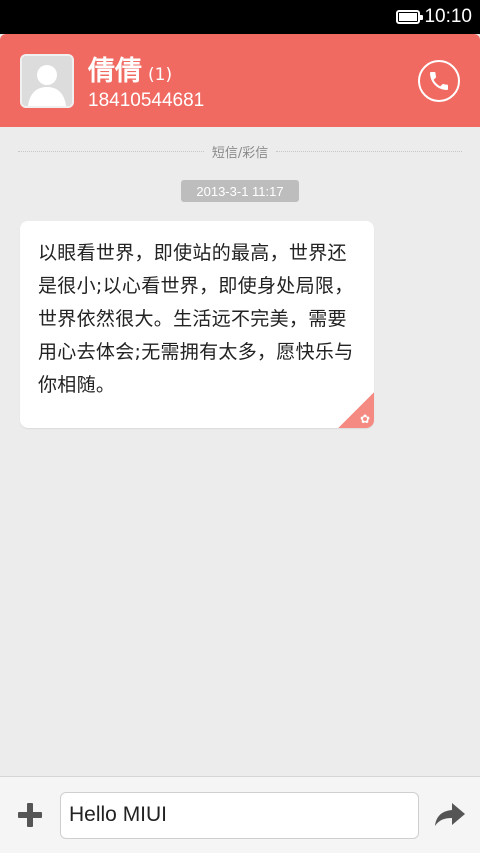  Describe the element at coordinates (240, 191) in the screenshot. I see `message-timestamp: 2013-3-1 11:17` at that location.